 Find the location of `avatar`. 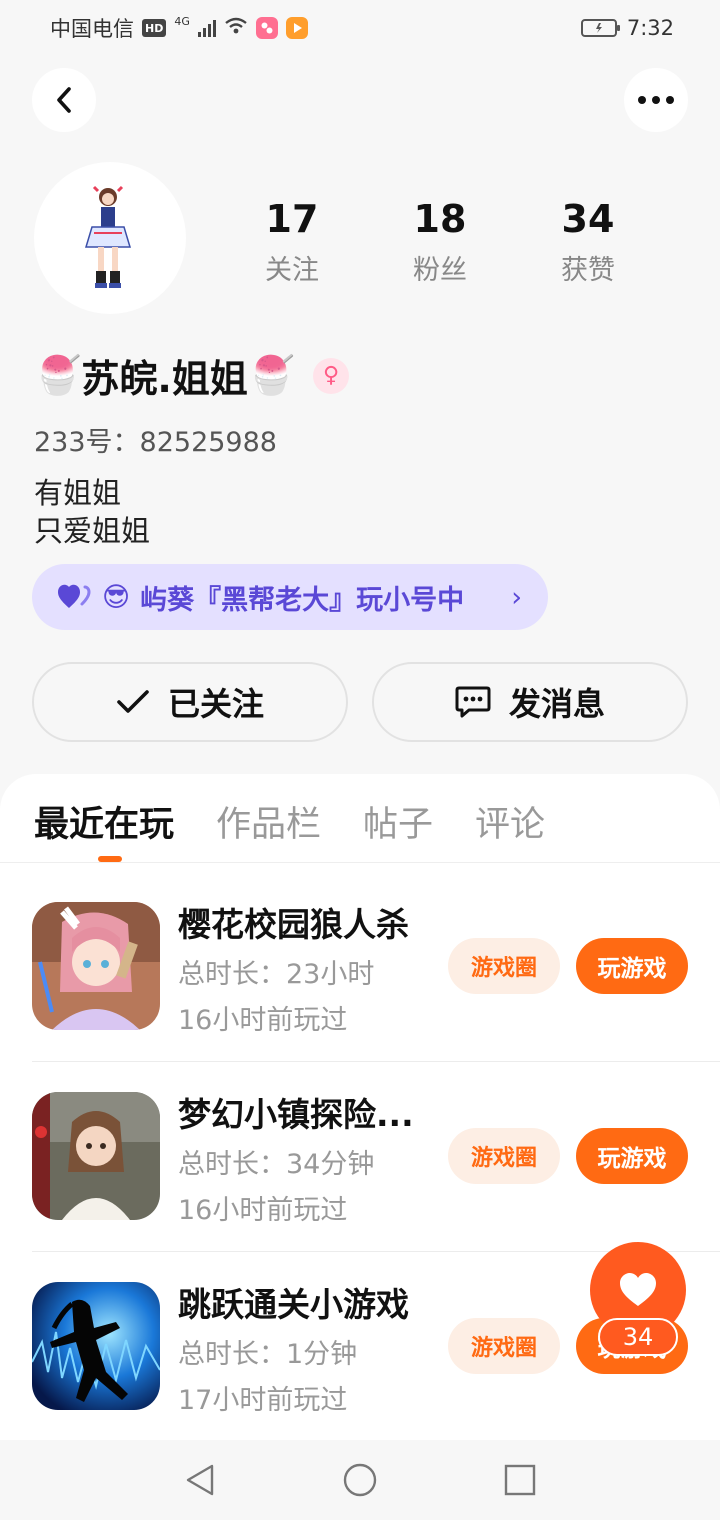

avatar is located at coordinates (110, 238).